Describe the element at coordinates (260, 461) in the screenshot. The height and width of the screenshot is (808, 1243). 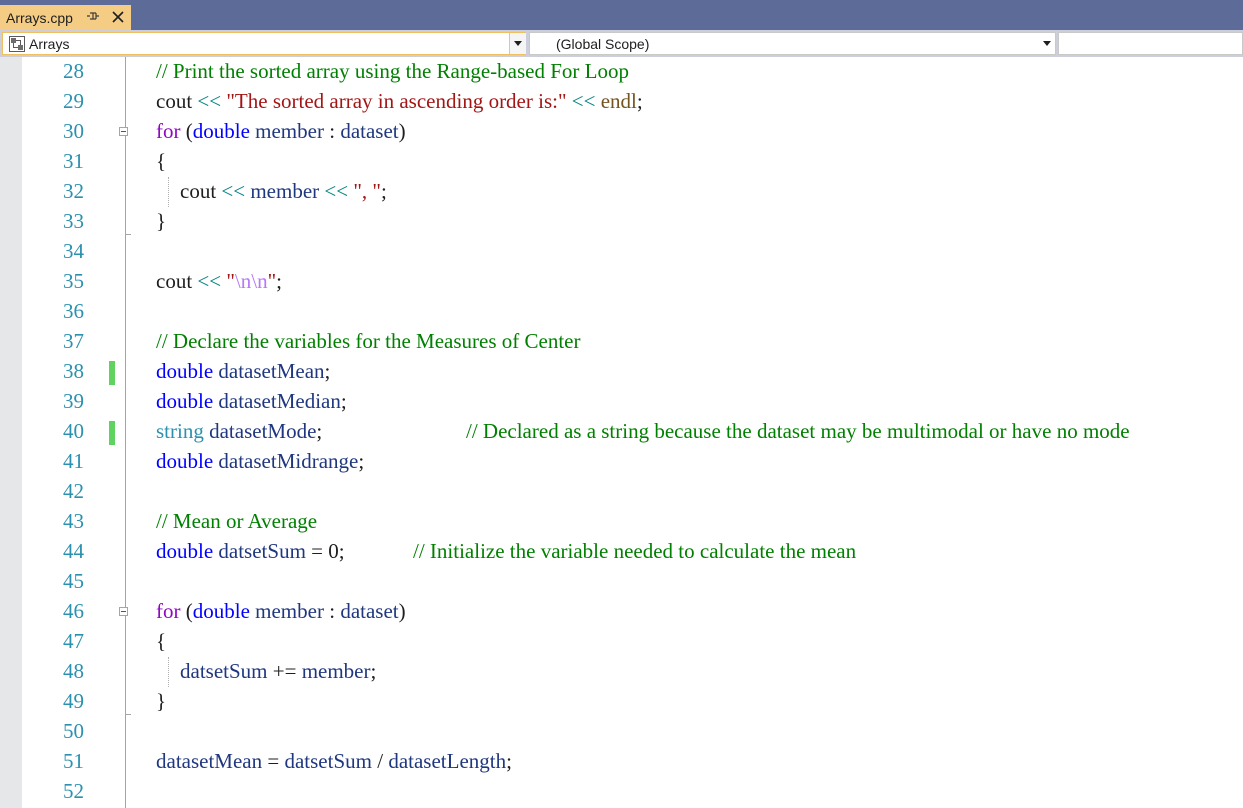
I see `code-text: double datasetMidrange;` at that location.